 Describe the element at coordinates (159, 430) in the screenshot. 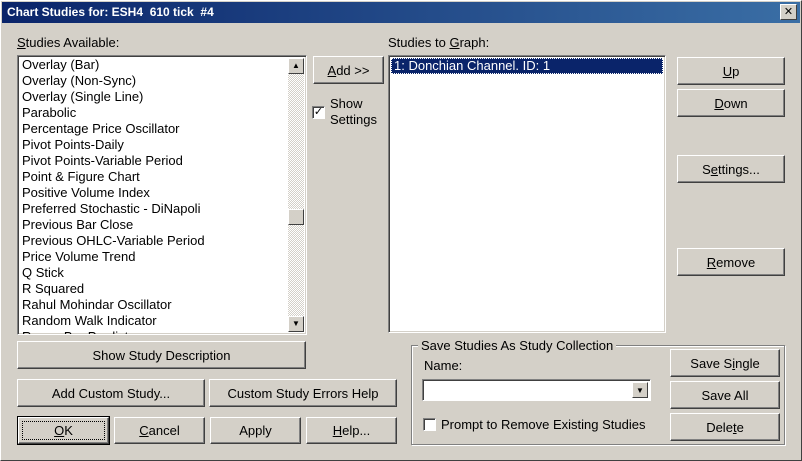

I see `cancel-button: Cancel` at that location.